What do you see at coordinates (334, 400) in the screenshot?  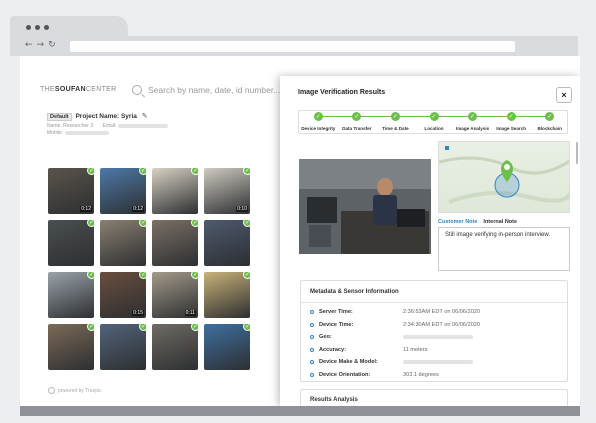 I see `results-title: Results Analysis` at bounding box center [334, 400].